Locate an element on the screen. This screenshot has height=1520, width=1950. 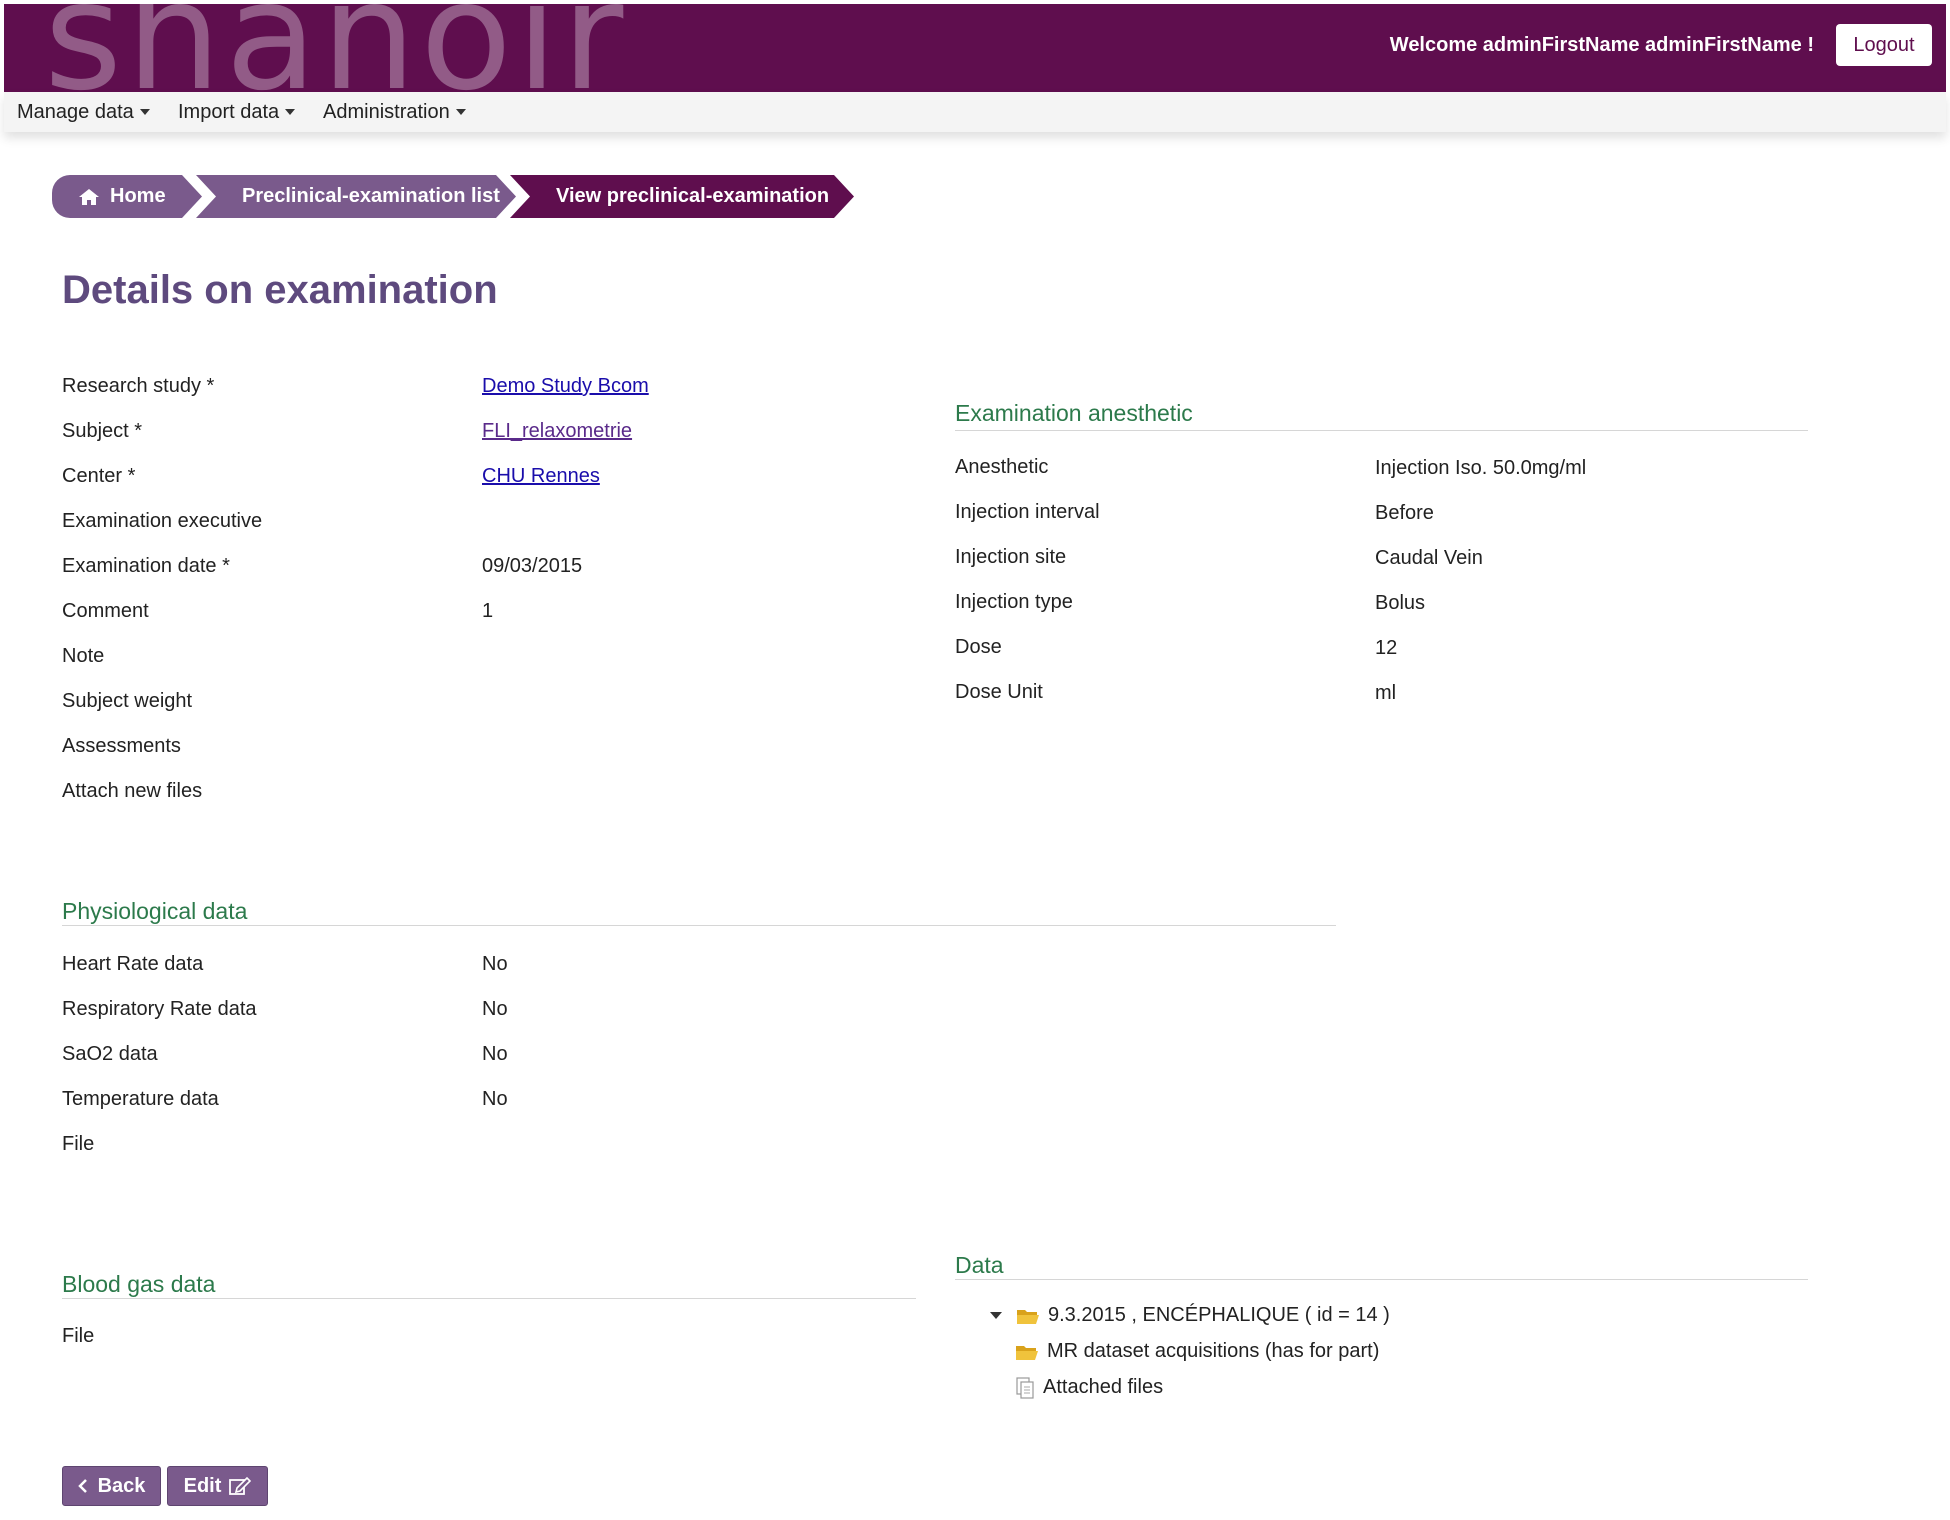
physiological-divider is located at coordinates (699, 925).